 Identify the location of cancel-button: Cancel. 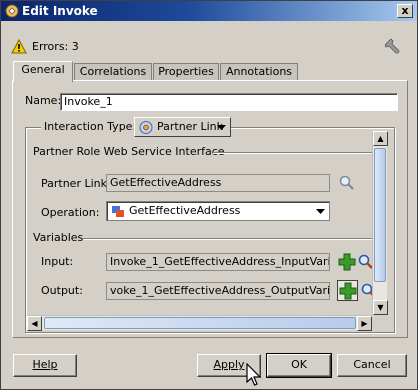
(372, 365).